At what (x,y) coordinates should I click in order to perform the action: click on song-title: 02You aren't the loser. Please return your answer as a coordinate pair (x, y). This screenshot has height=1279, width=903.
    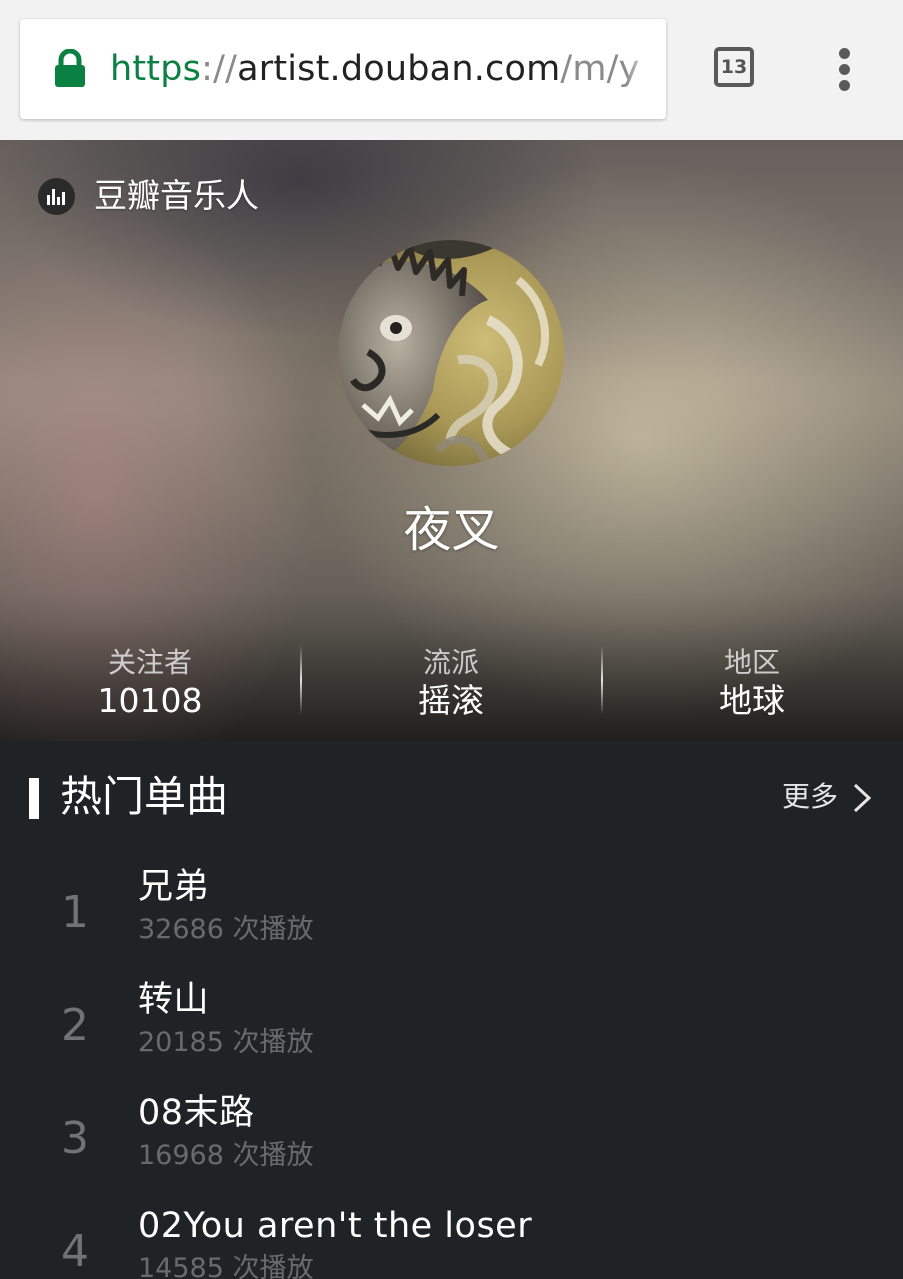
    Looking at the image, I should click on (335, 1226).